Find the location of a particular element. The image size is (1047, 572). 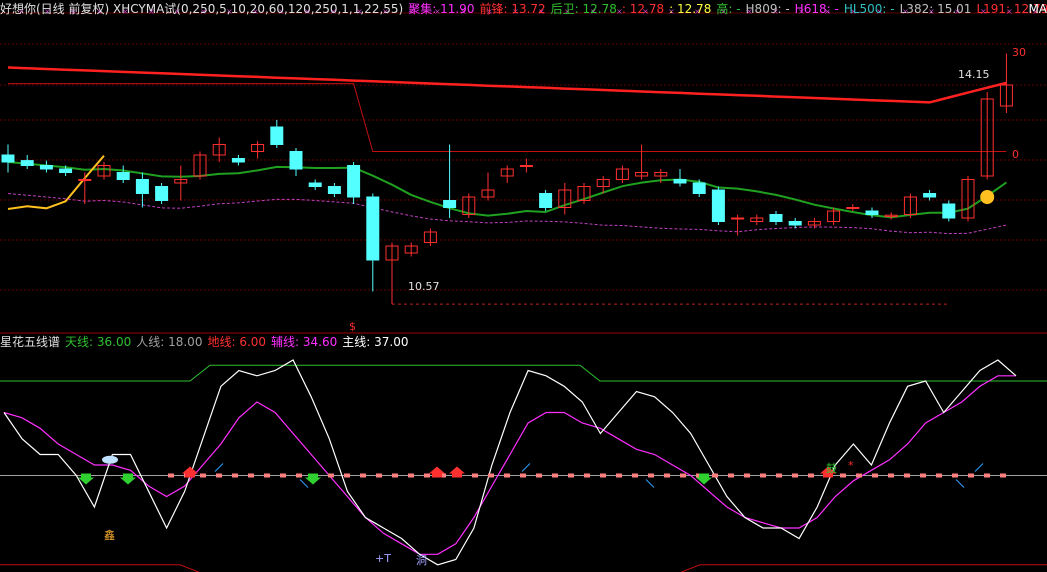

main-indicator-item-label: 高: is located at coordinates (724, 9).